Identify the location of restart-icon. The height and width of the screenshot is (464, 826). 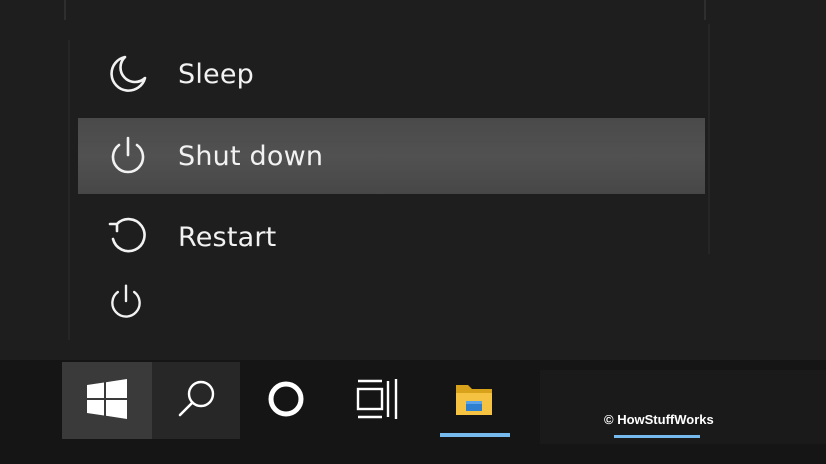
(128, 237).